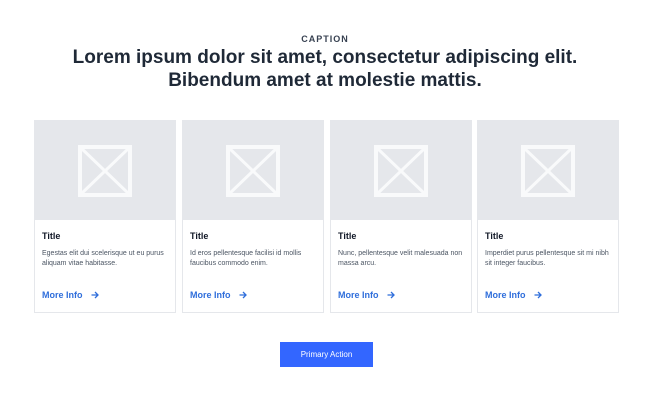  What do you see at coordinates (325, 80) in the screenshot?
I see `headline-line-2: Bibendum amet at molestie mattis.` at bounding box center [325, 80].